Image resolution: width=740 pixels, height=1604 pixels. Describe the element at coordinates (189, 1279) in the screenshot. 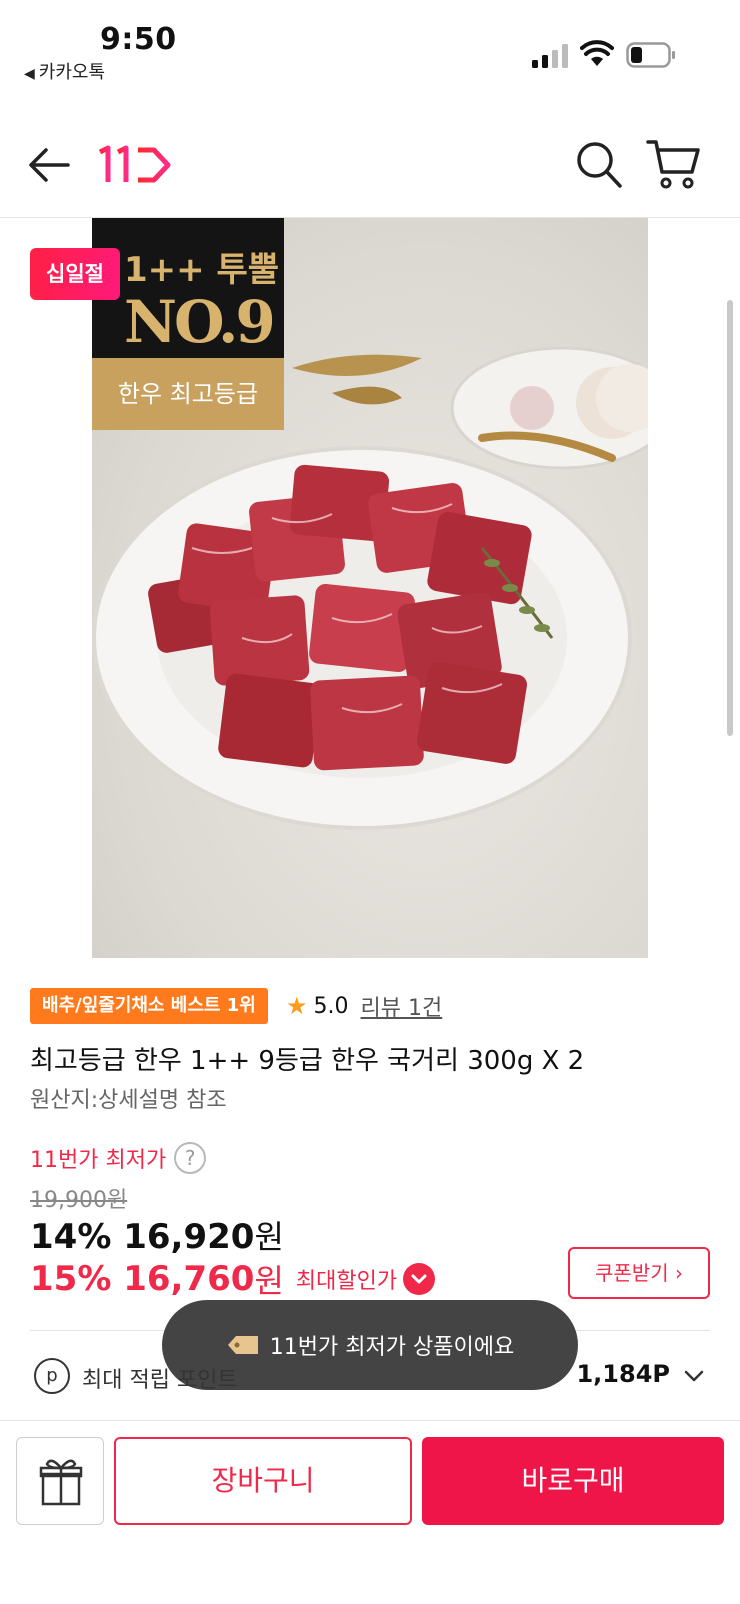

I see `max-discount-price: 16,760` at that location.